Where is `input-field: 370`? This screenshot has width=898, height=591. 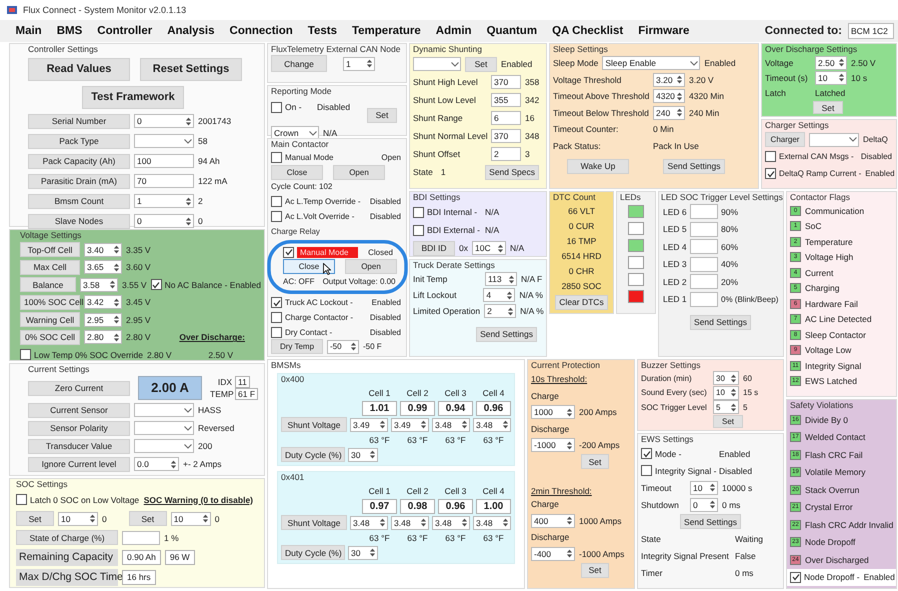
input-field: 370 is located at coordinates (506, 82).